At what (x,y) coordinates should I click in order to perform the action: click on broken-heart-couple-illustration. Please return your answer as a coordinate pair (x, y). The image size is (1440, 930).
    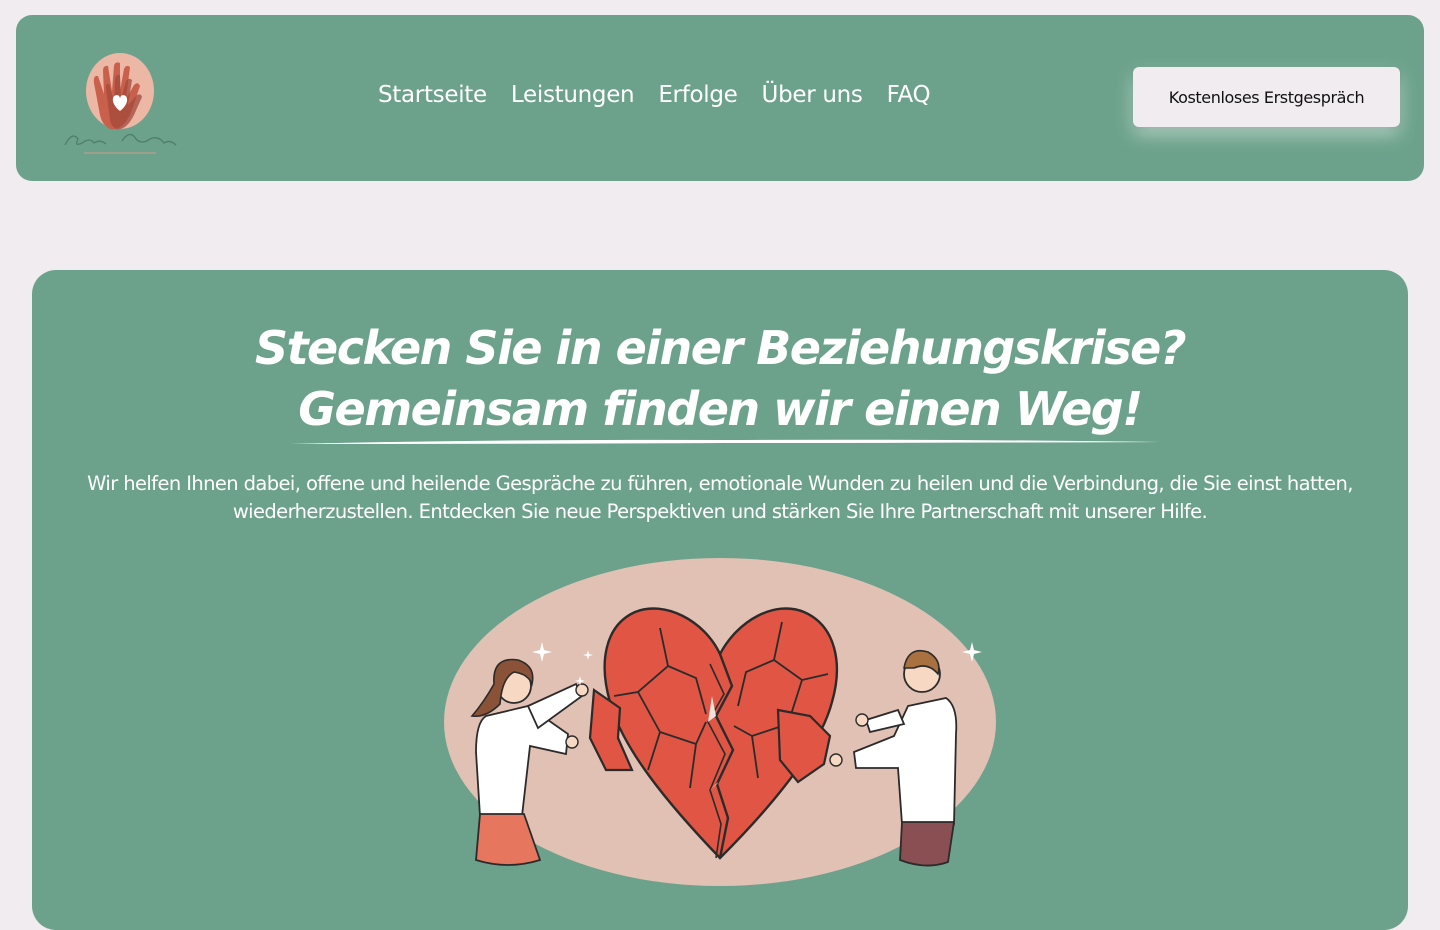
    Looking at the image, I should click on (720, 722).